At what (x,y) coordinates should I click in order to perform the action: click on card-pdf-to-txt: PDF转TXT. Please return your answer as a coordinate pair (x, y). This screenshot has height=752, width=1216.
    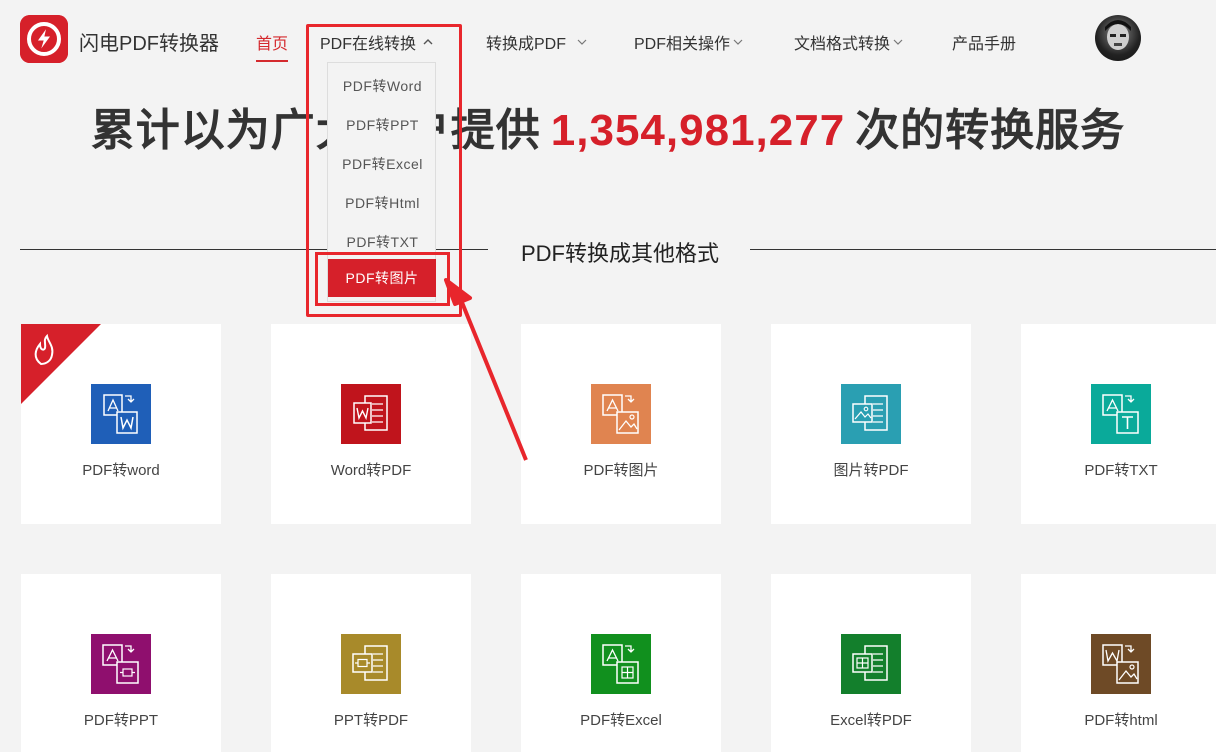
    Looking at the image, I should click on (1118, 424).